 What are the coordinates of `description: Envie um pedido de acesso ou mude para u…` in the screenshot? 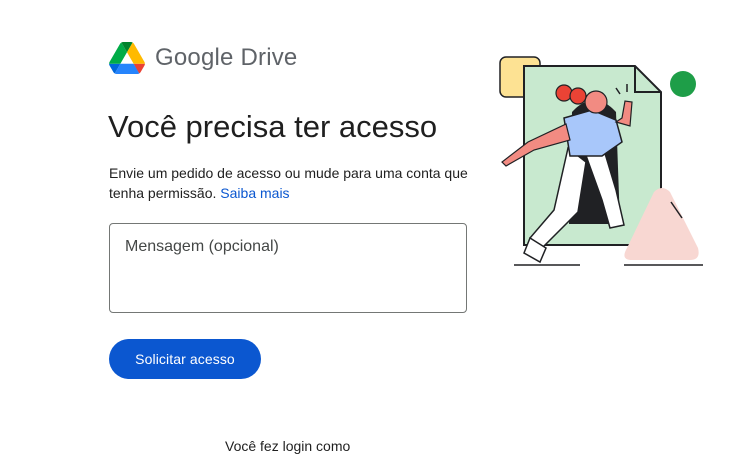 It's located at (289, 183).